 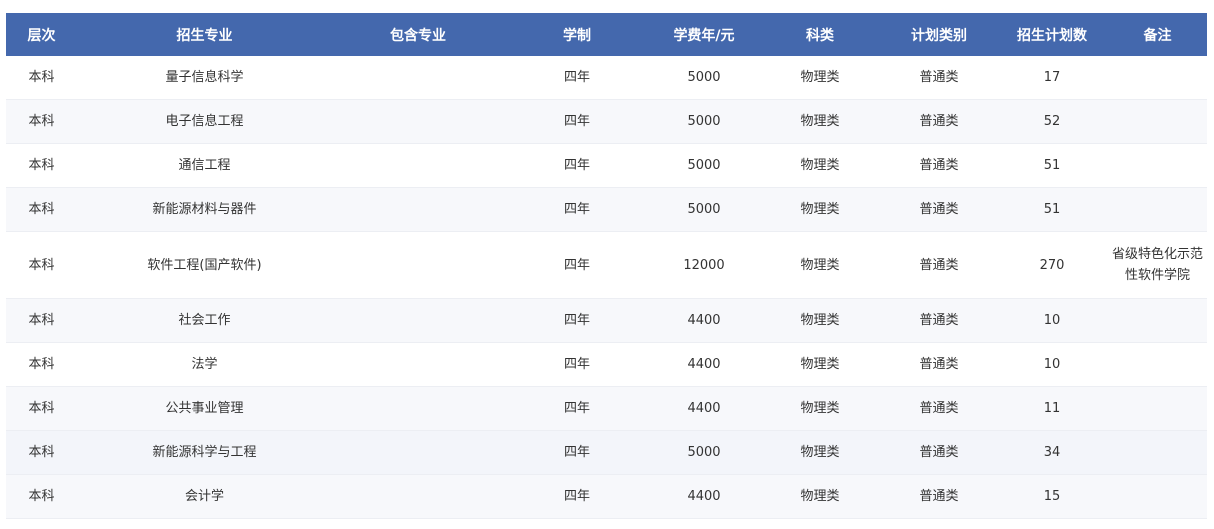 I want to click on header-level: 层次, so click(x=41, y=34).